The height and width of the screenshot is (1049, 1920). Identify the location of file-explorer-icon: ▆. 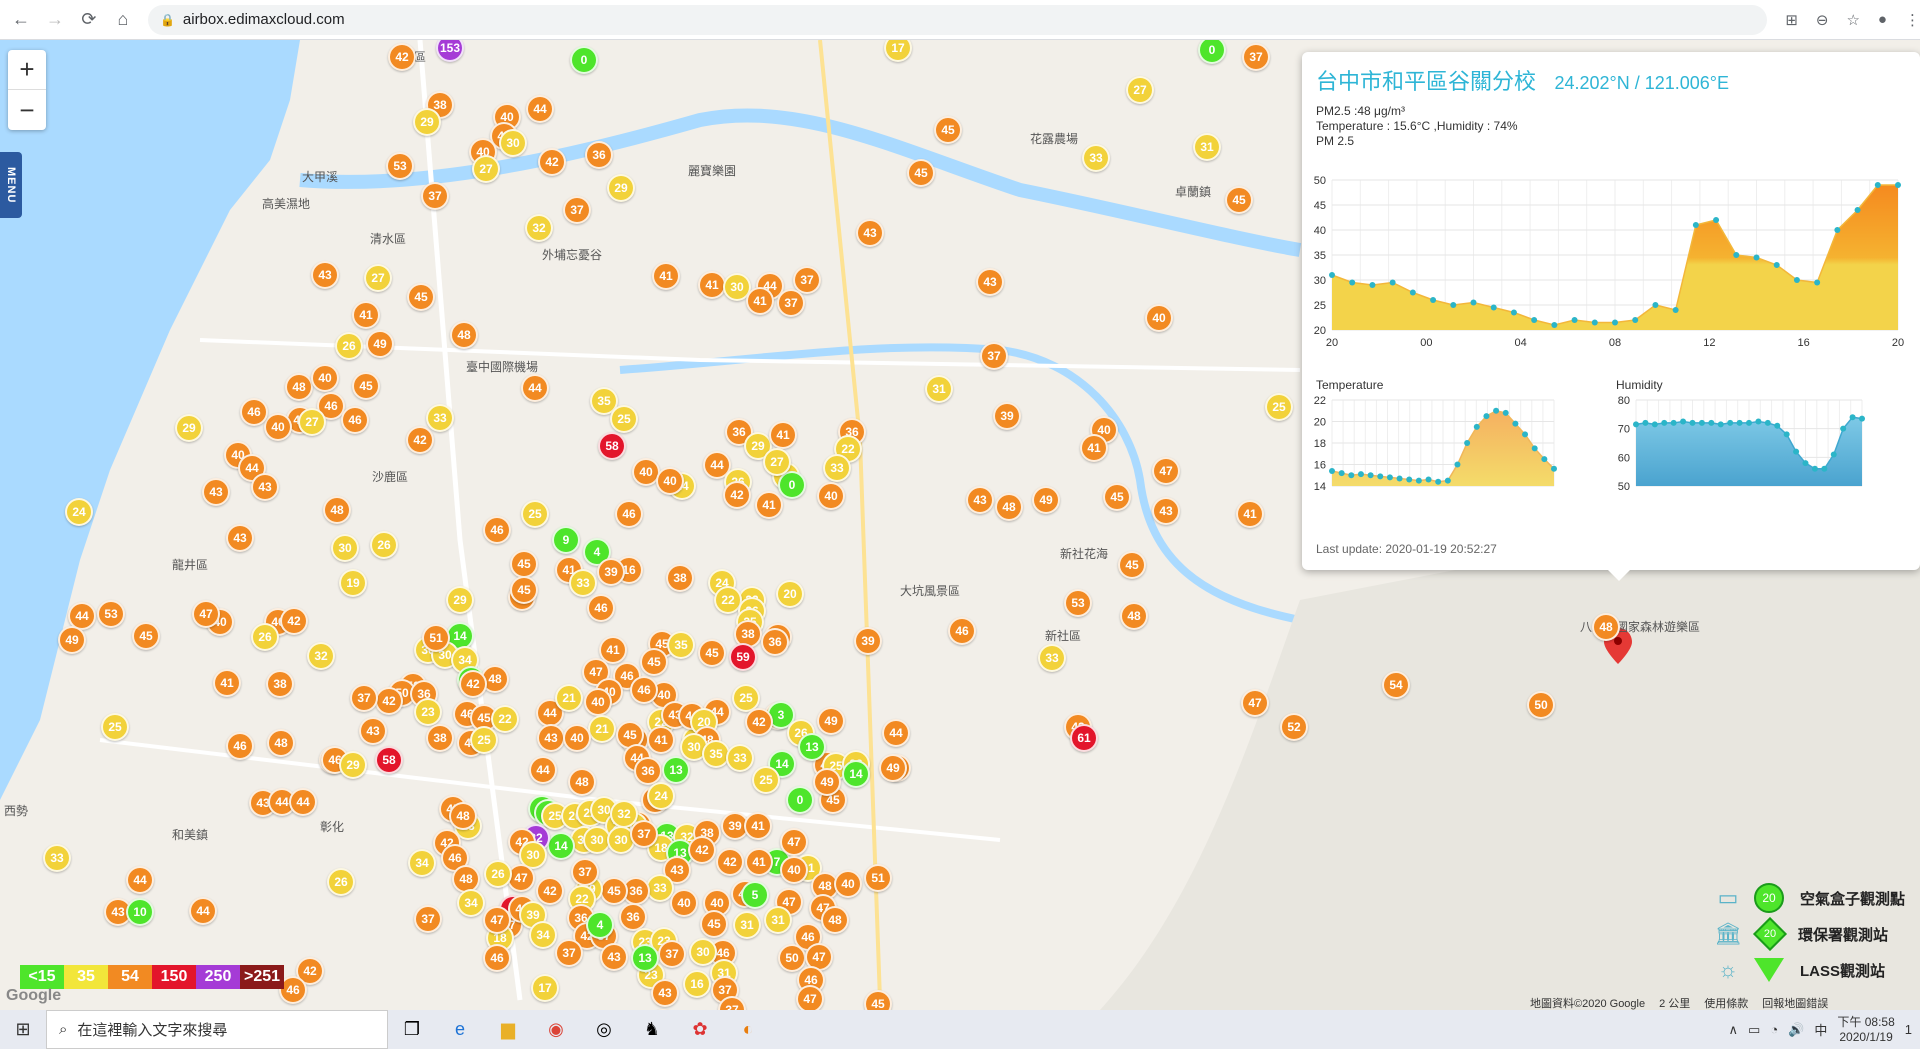
(508, 1029).